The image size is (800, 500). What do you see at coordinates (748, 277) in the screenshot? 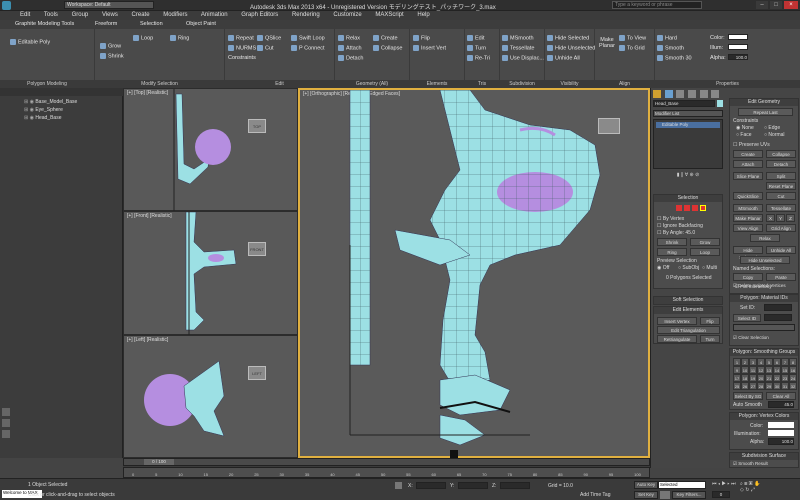
I see `copy-button: Copy` at bounding box center [748, 277].